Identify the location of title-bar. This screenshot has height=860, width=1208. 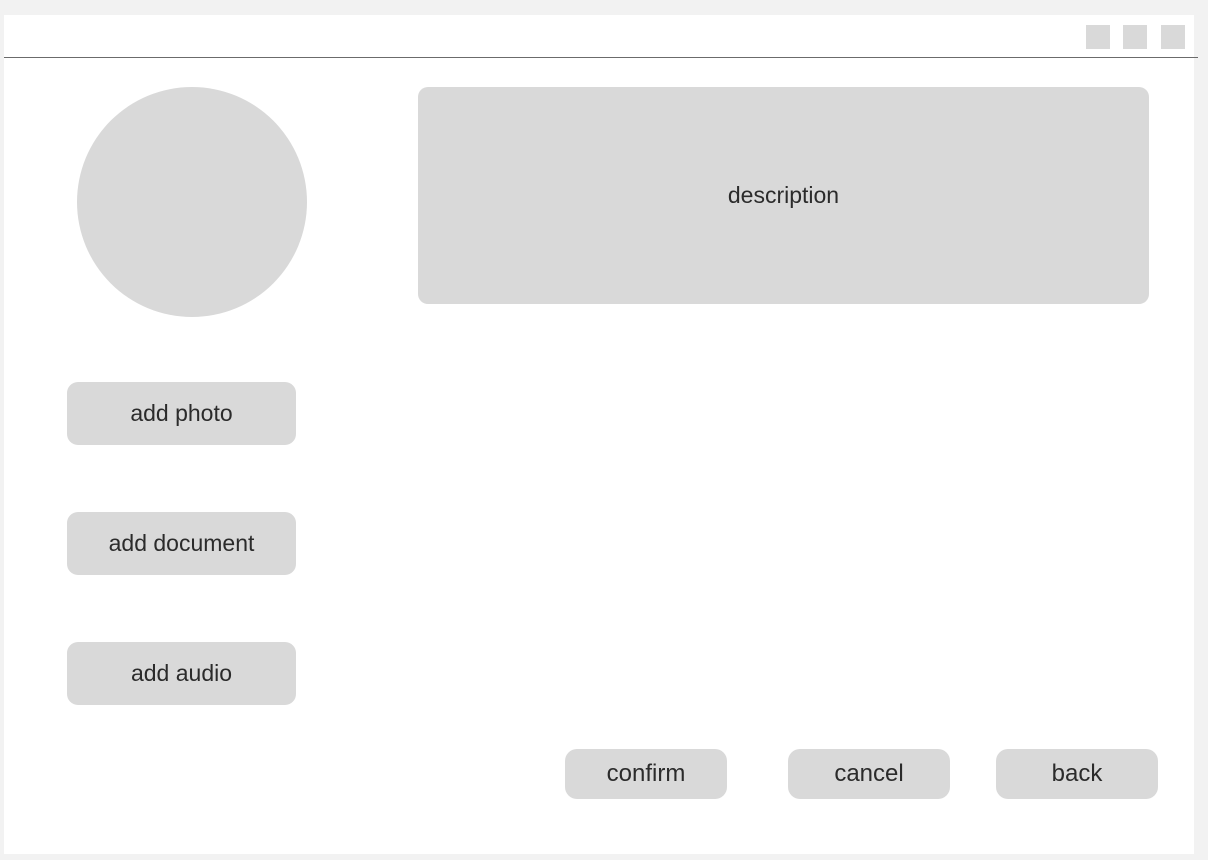
(601, 36).